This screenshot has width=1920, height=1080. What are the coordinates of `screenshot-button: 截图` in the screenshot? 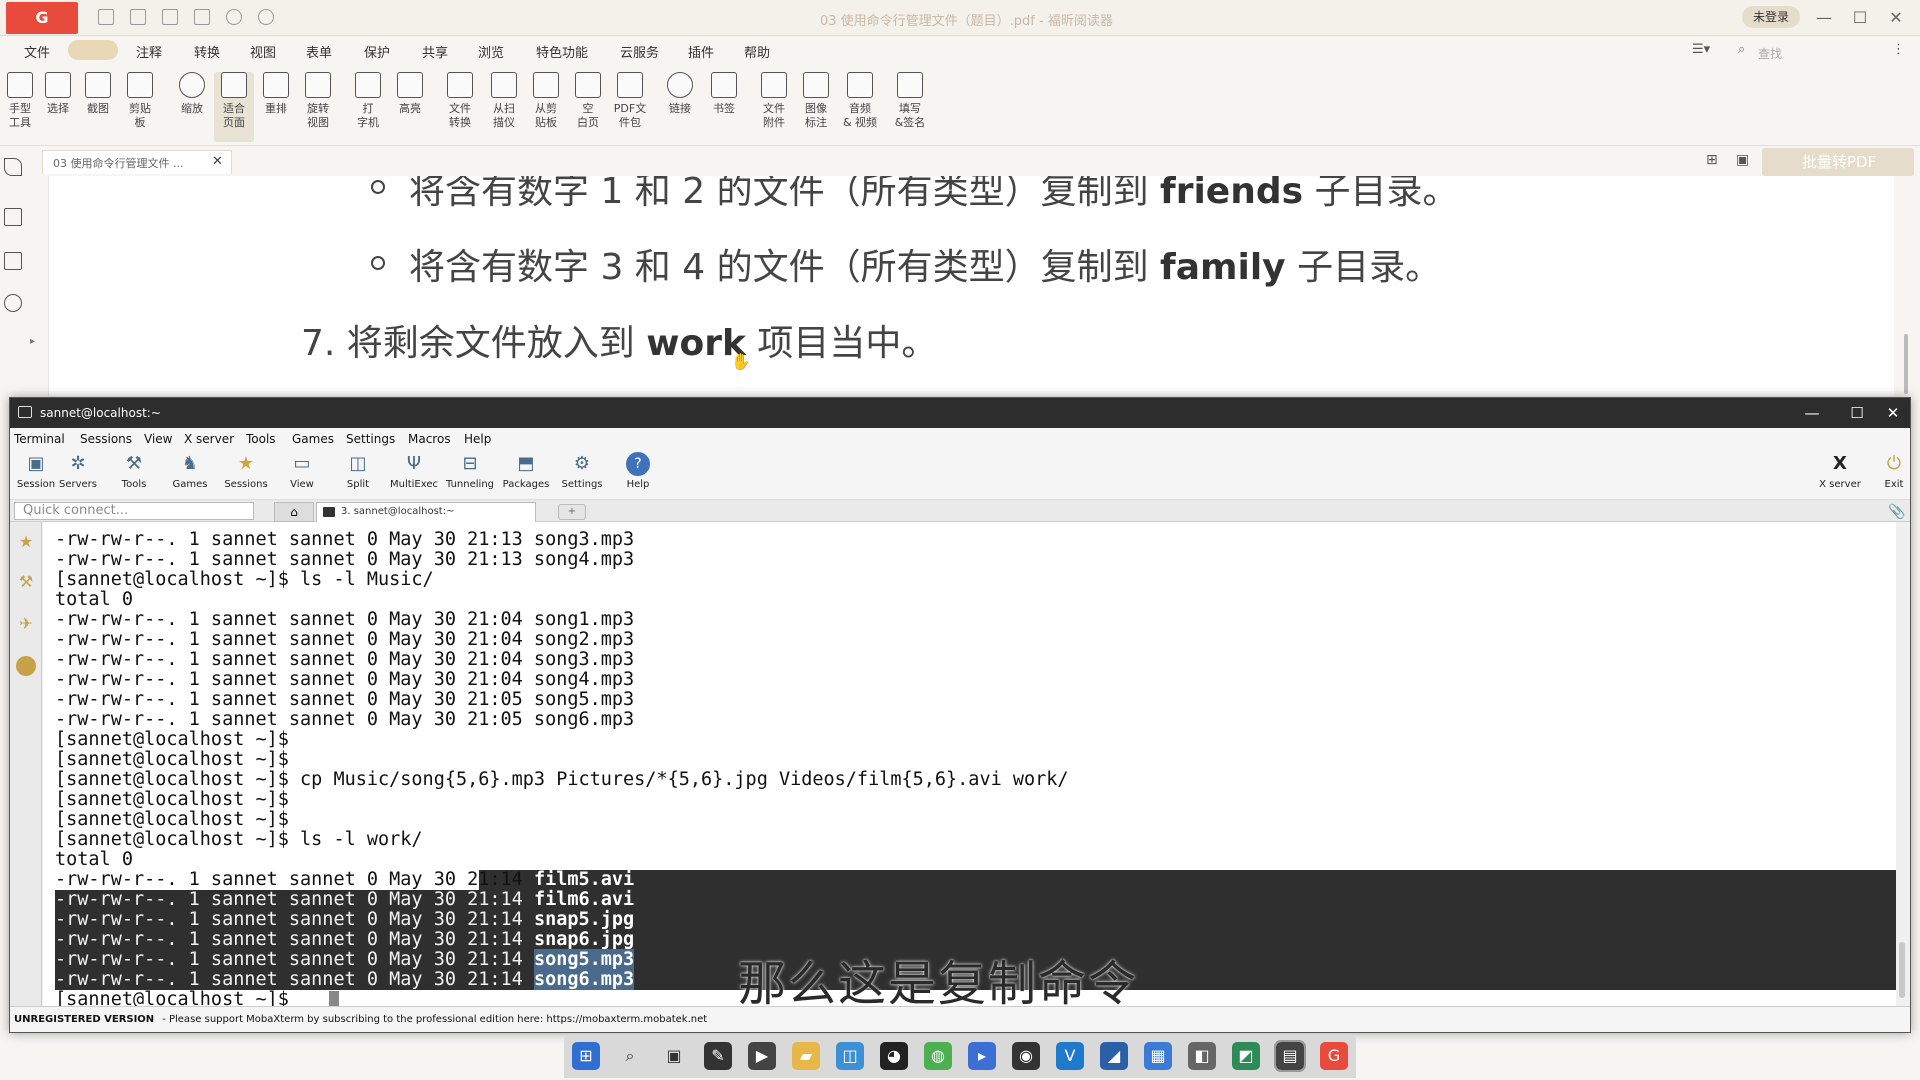 It's located at (98, 94).